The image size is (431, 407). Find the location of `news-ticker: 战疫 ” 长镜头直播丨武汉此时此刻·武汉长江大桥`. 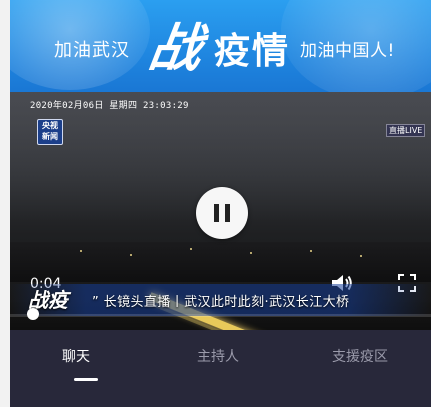

news-ticker: 战疫 ” 长镜头直播丨武汉此时此刻·武汉长江大桥 is located at coordinates (220, 300).